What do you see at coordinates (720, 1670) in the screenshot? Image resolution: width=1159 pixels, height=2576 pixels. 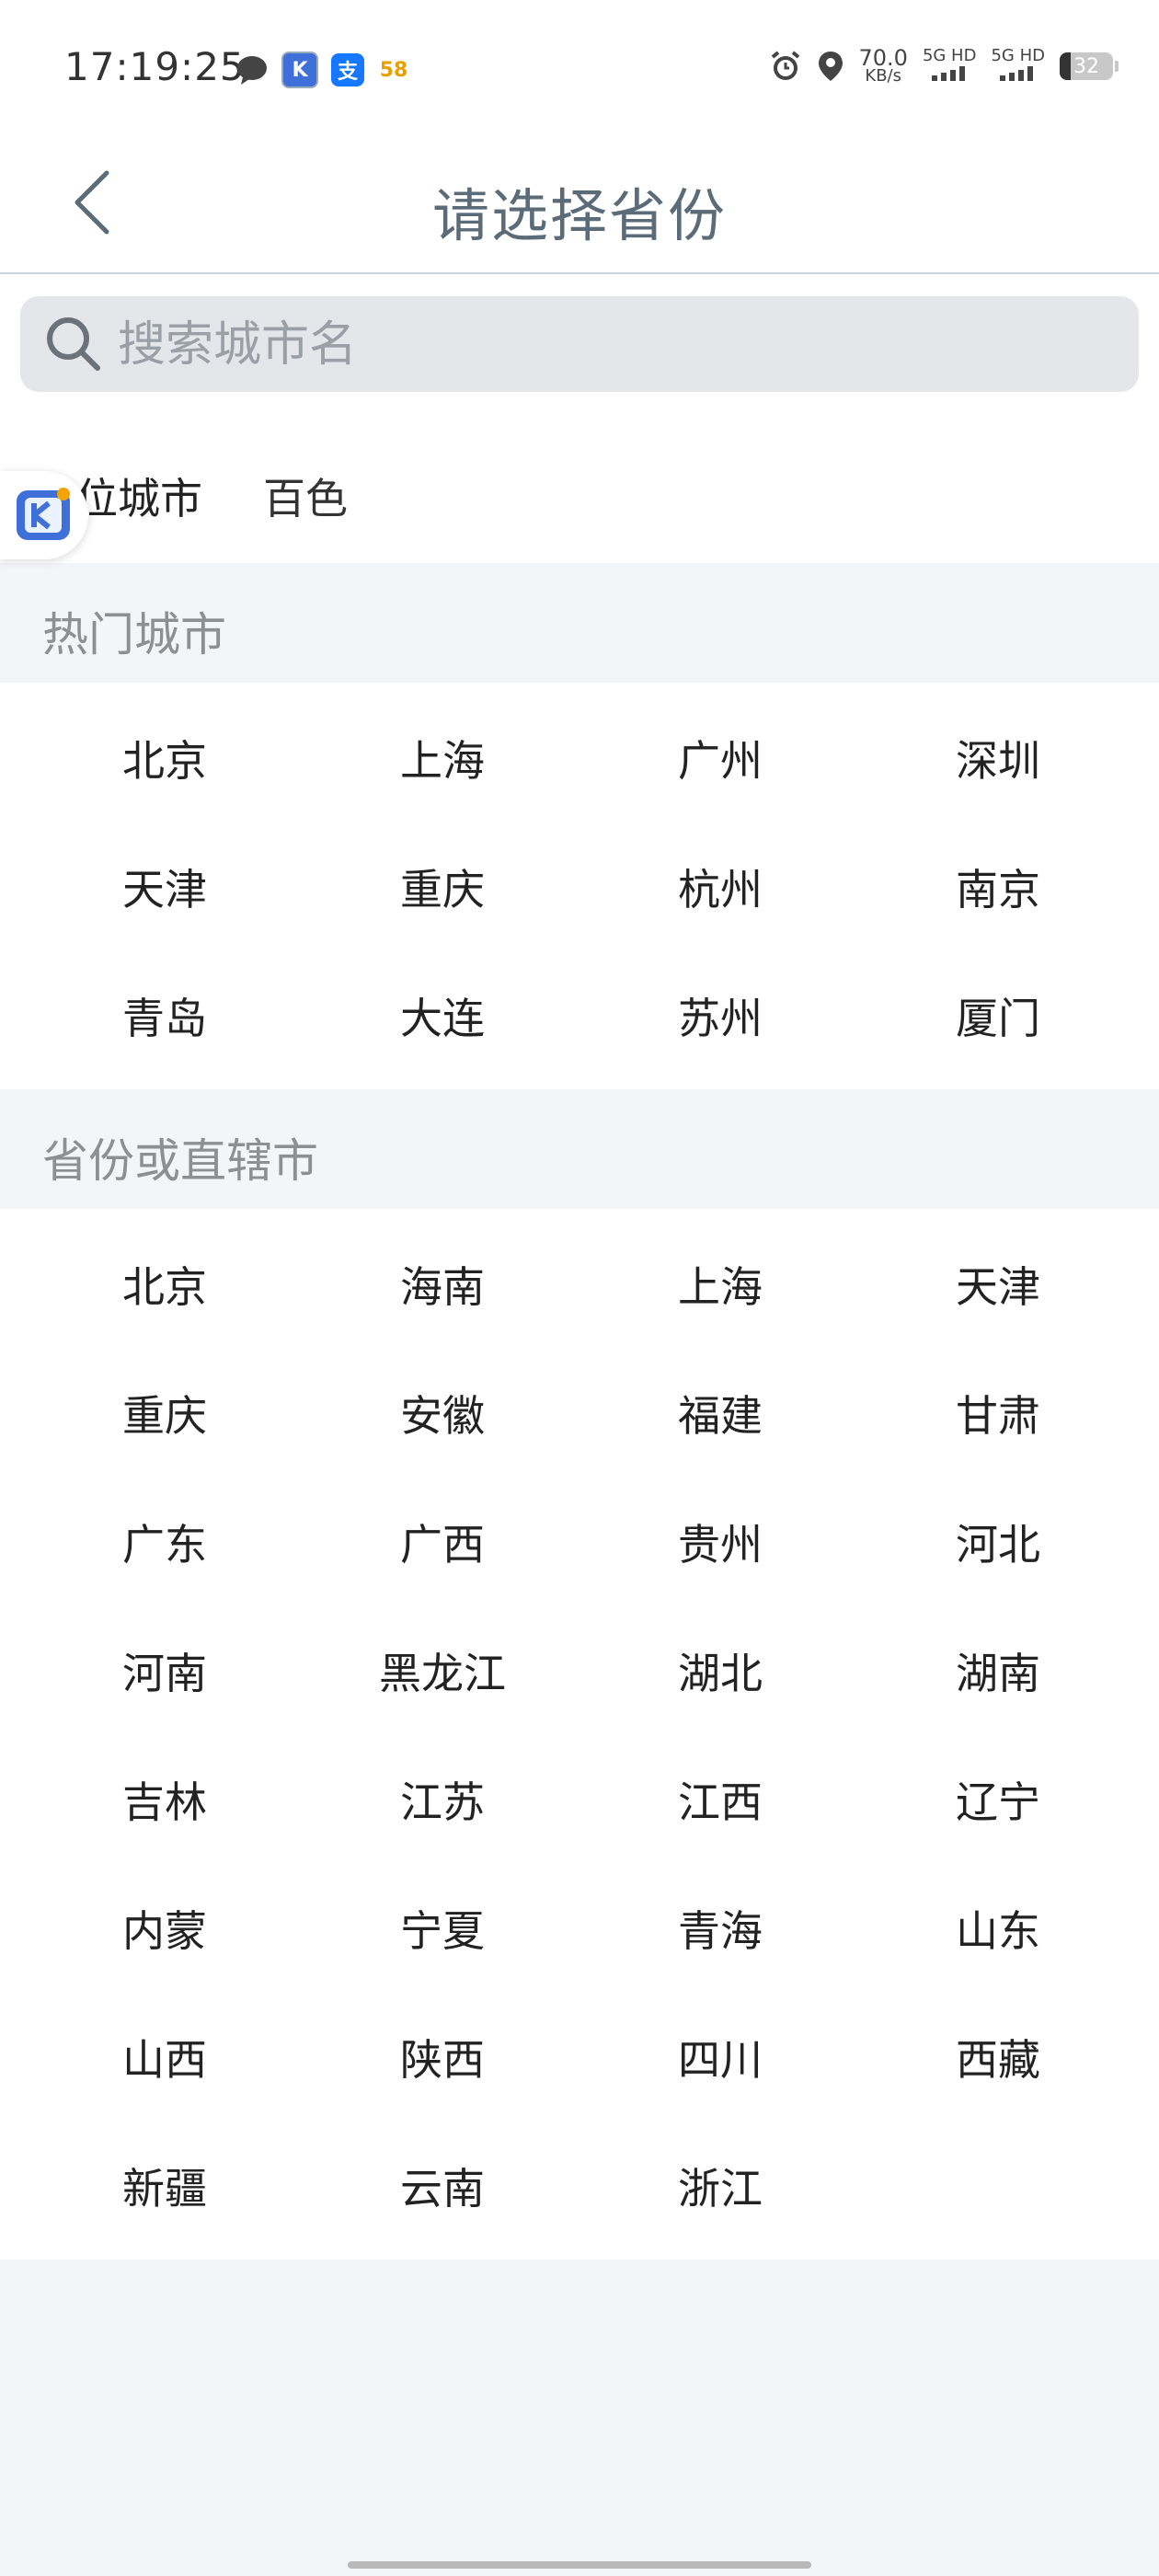 I see `city-item: 湖北` at bounding box center [720, 1670].